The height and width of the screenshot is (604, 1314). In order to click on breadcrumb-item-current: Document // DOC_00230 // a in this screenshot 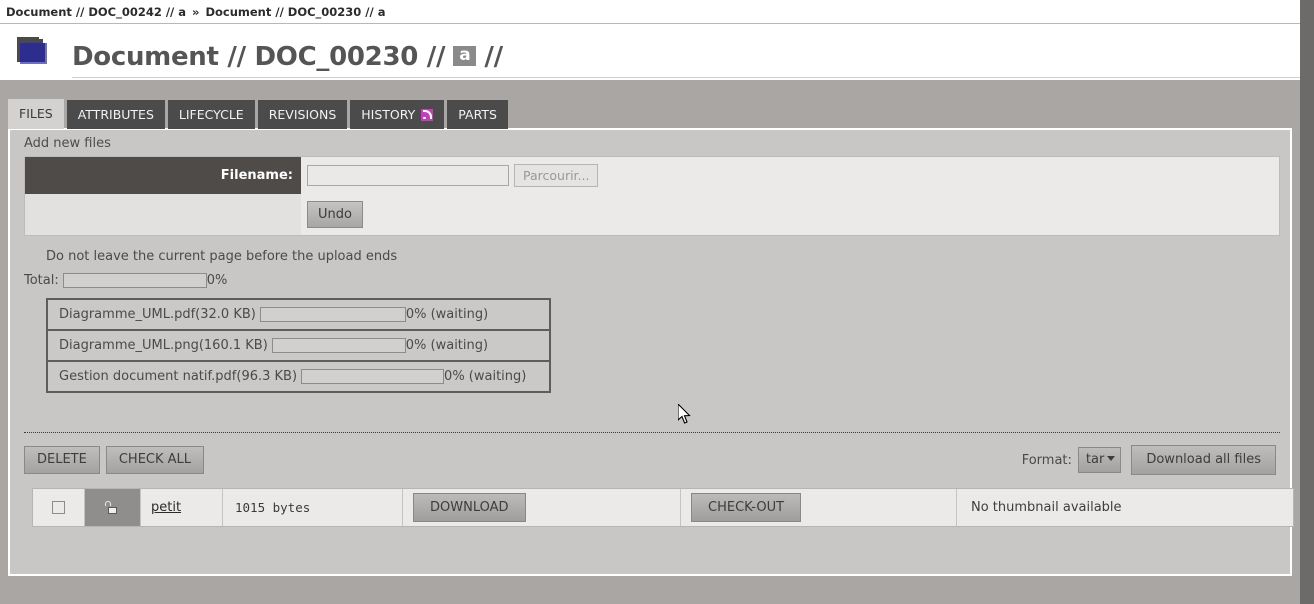, I will do `click(295, 12)`.